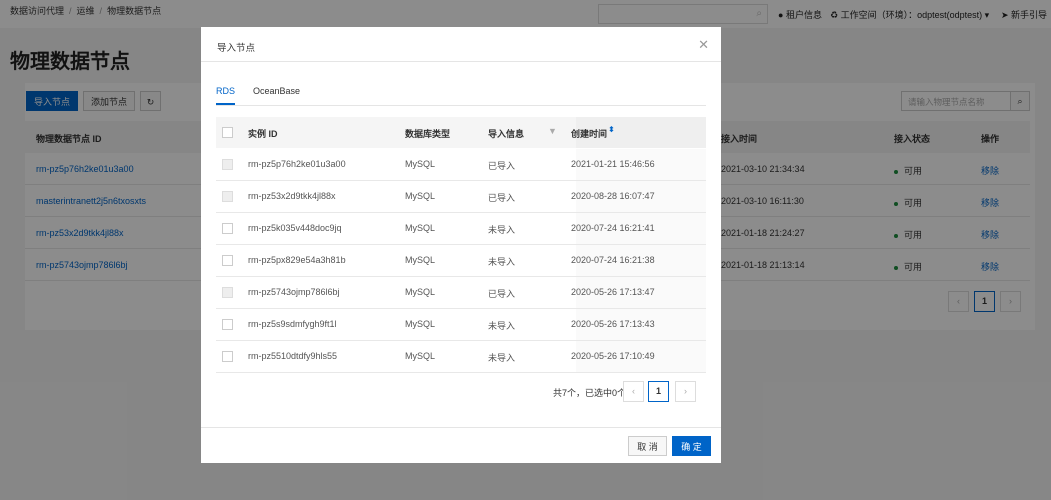 Image resolution: width=1051 pixels, height=500 pixels. I want to click on created-time: 2020-05-26 17:10:49, so click(613, 356).